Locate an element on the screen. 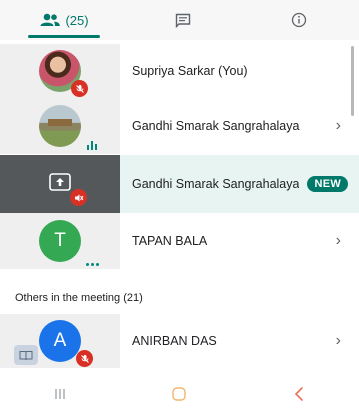 The width and height of the screenshot is (359, 411). tab-chat is located at coordinates (183, 20).